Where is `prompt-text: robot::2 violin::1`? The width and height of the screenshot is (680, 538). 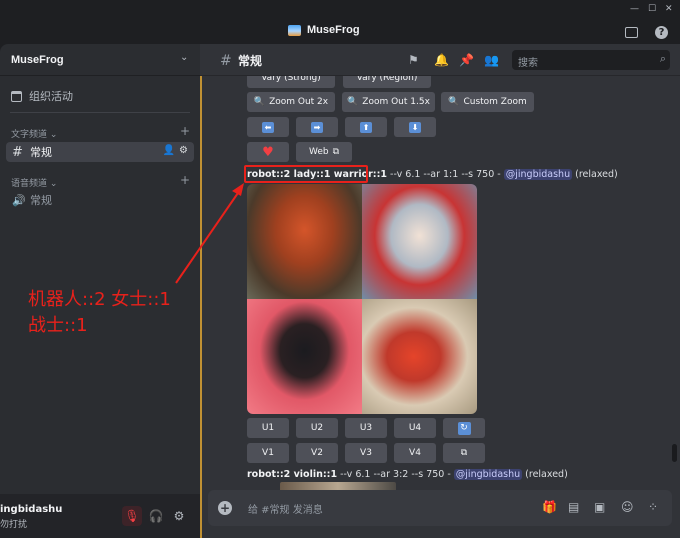
prompt-text: robot::2 violin::1 is located at coordinates (292, 474).